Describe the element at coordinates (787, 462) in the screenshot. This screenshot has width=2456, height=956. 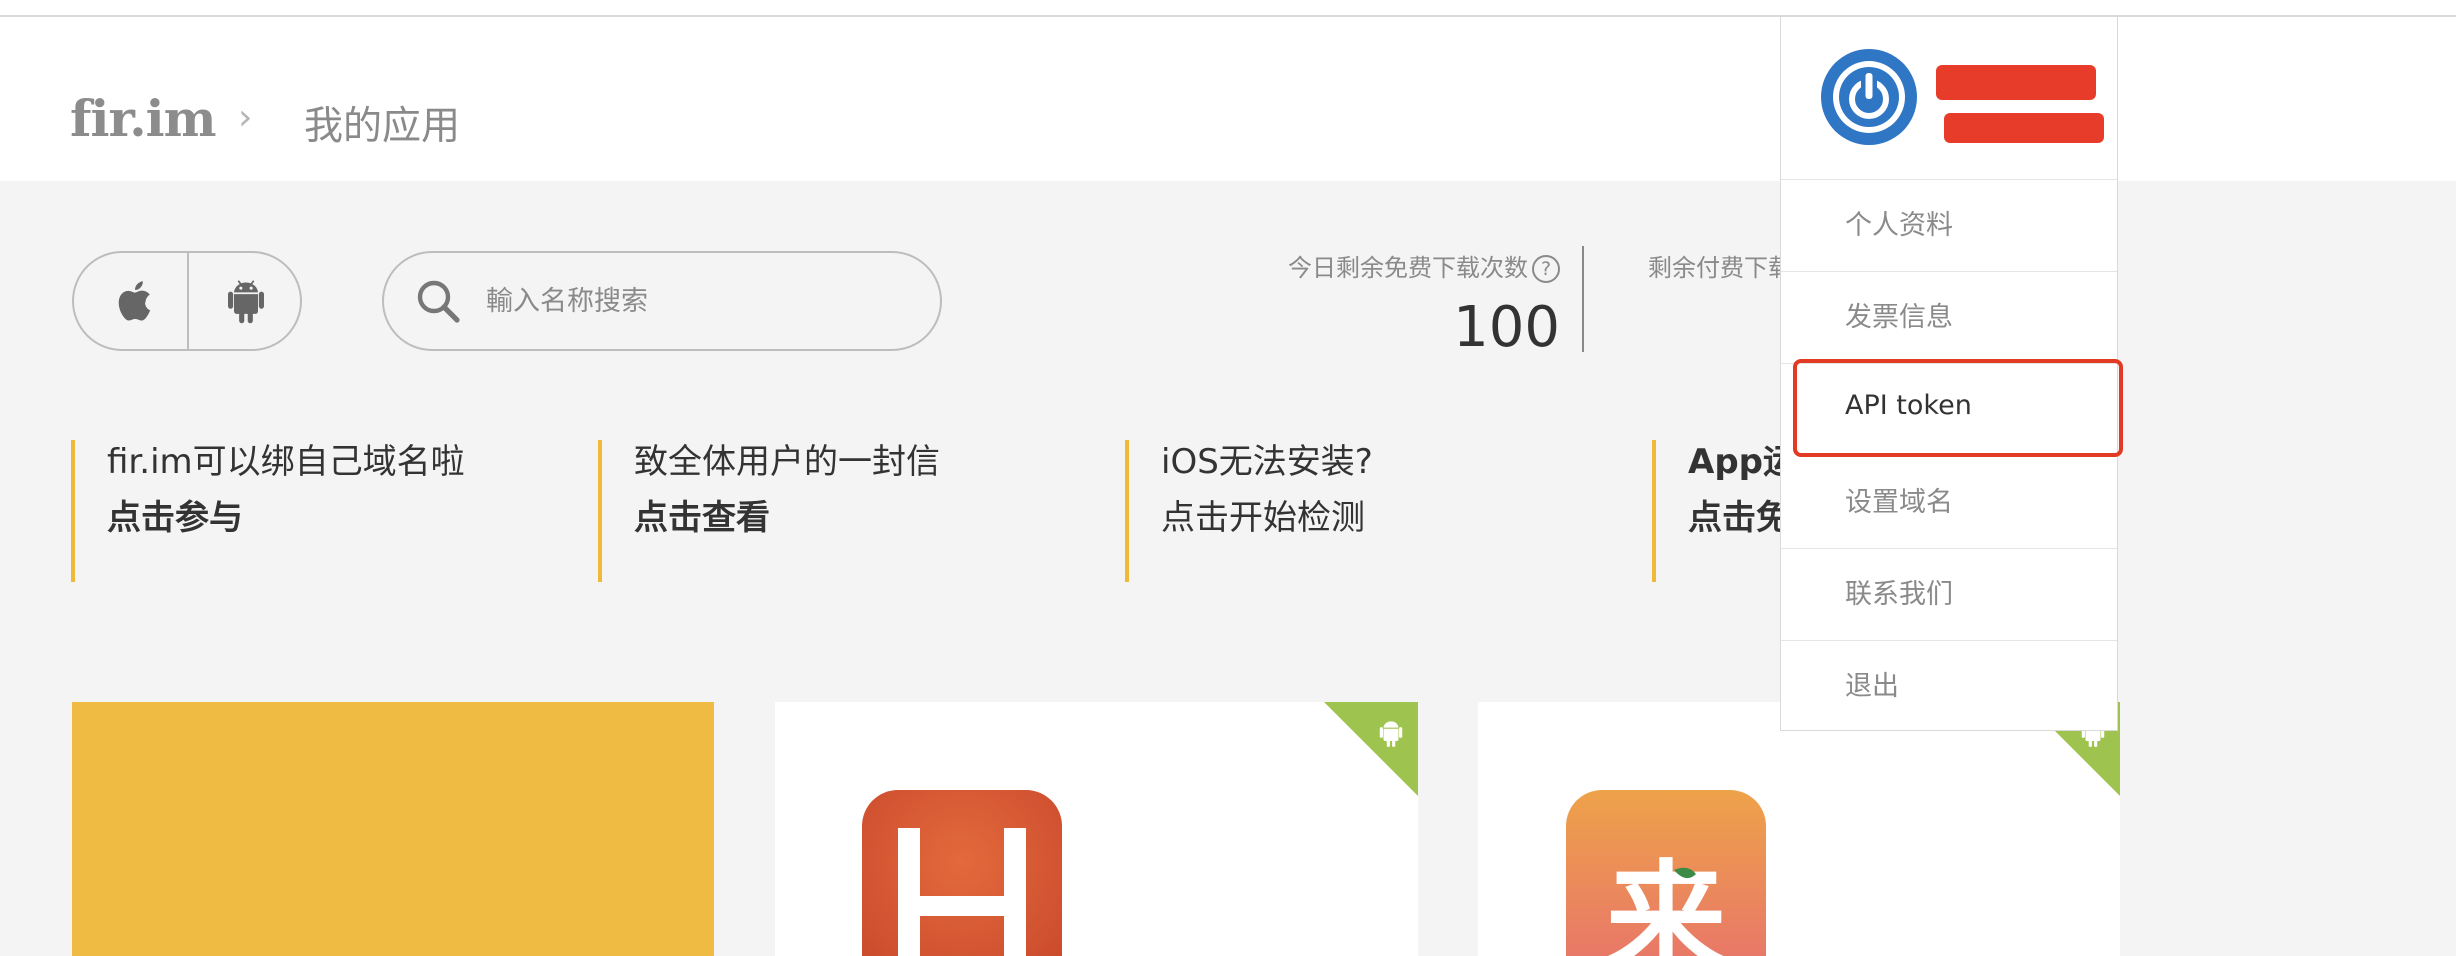
I see `notice-title: 致全体用户的一封信` at that location.